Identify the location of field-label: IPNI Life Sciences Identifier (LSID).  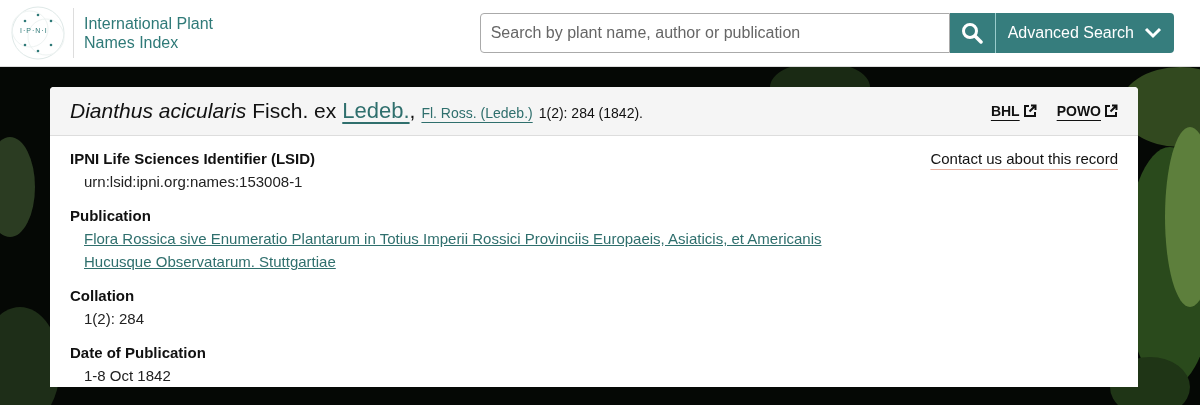
(193, 158).